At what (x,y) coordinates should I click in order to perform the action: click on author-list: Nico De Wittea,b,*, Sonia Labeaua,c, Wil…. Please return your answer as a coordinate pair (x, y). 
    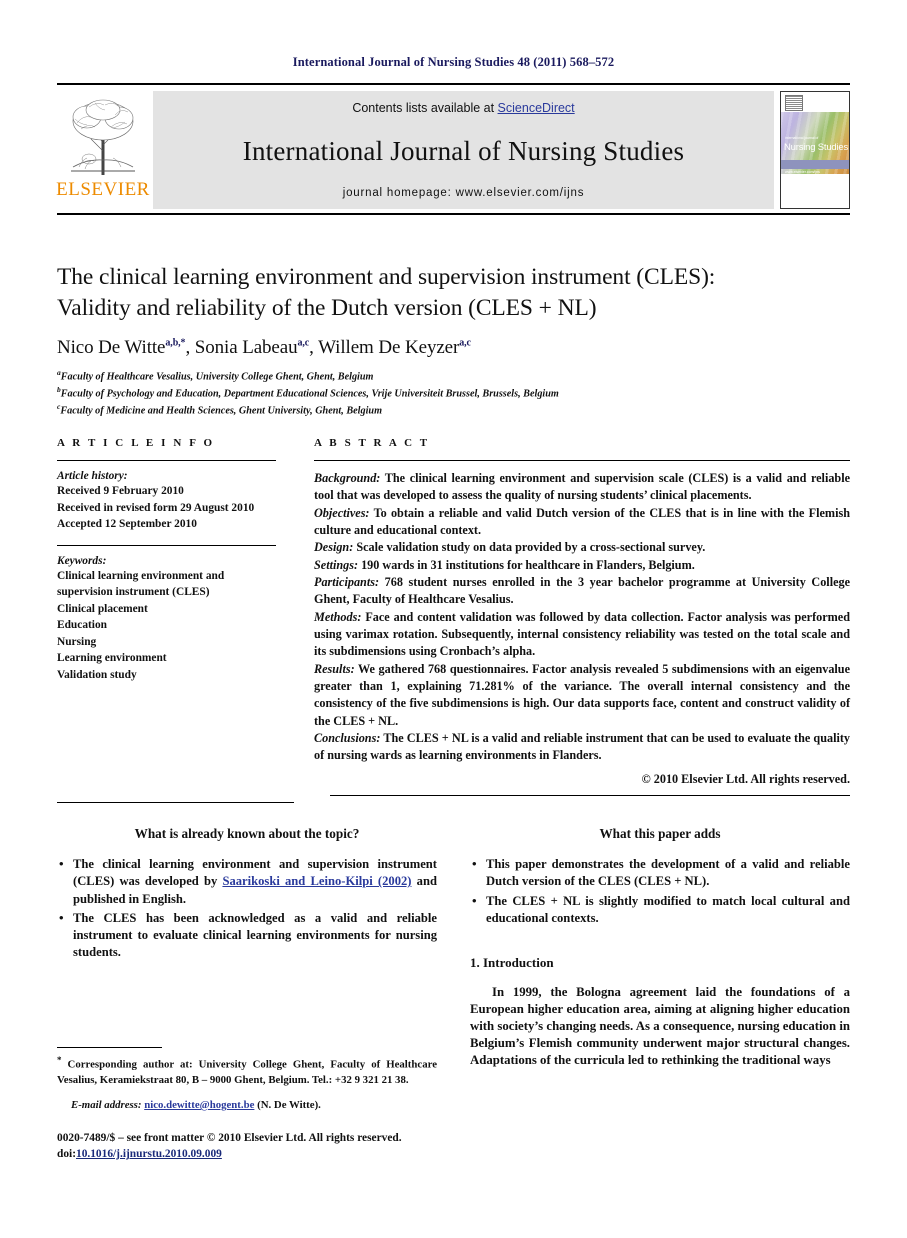
    Looking at the image, I should click on (264, 347).